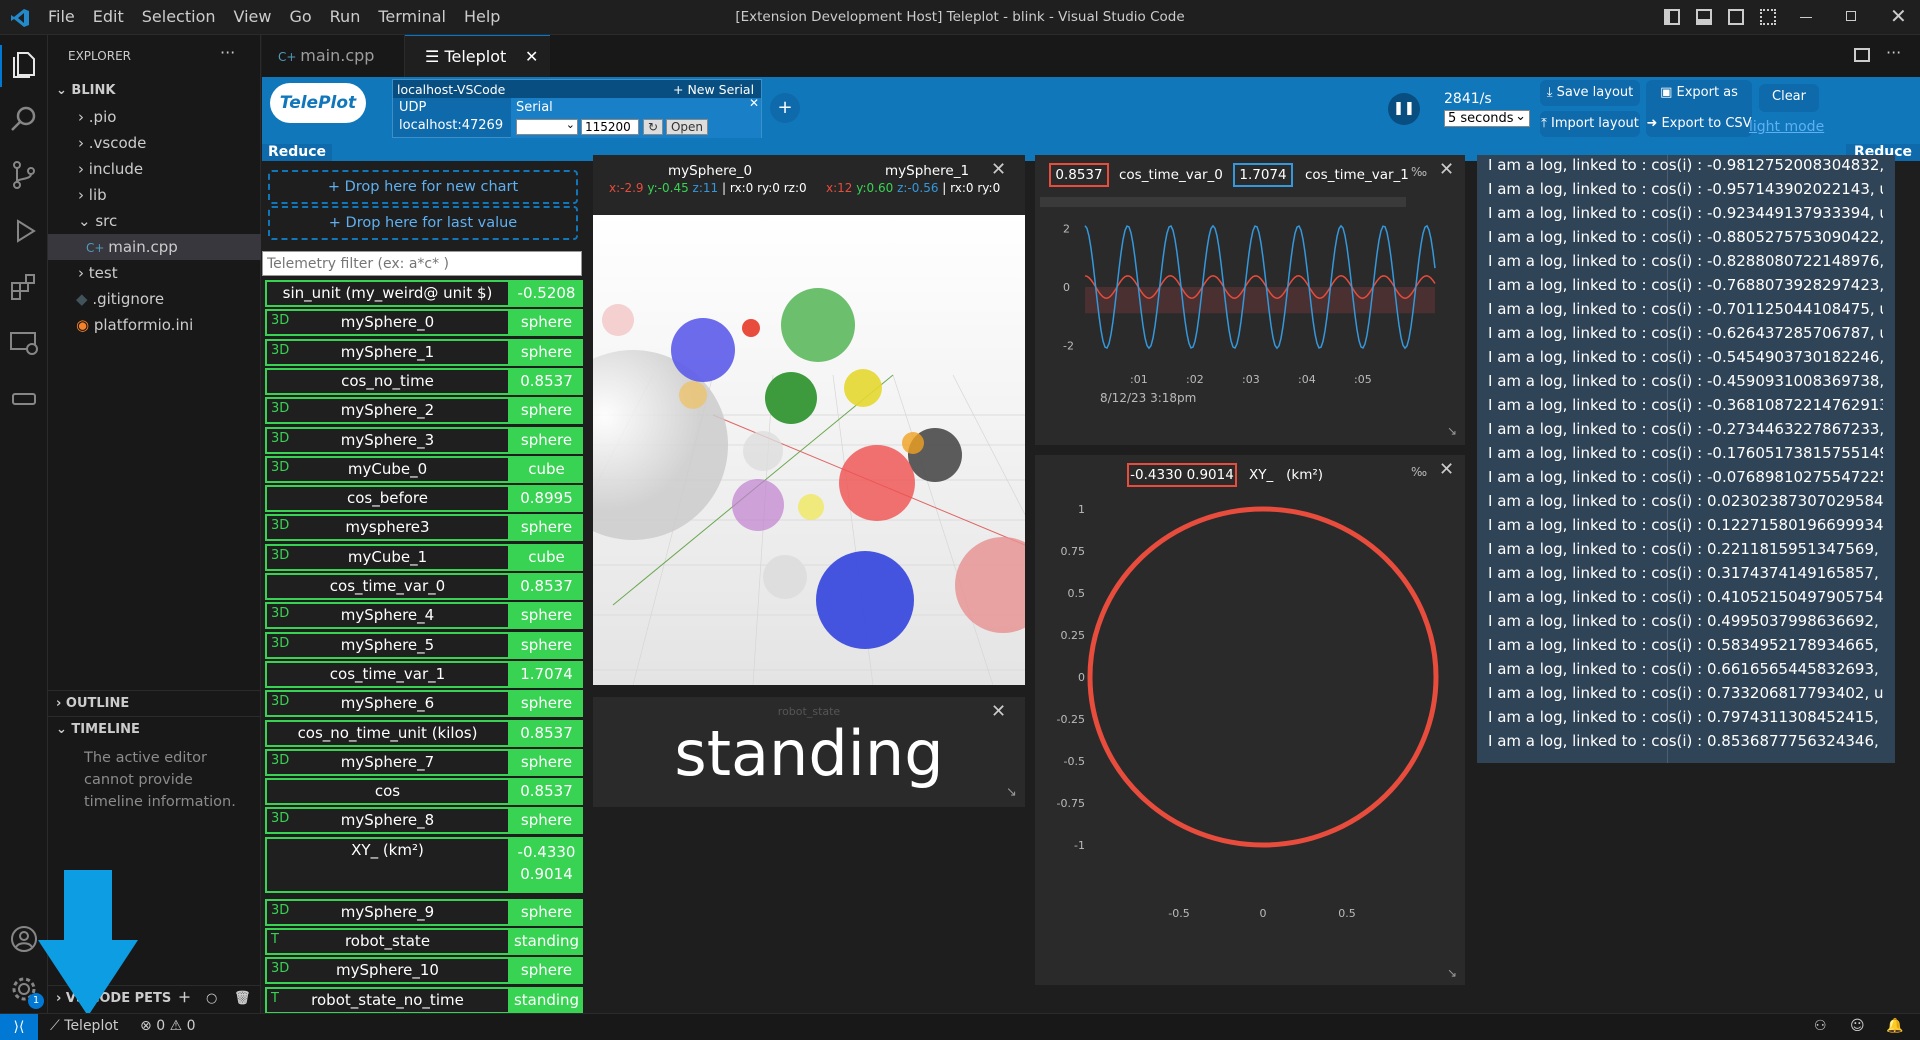  I want to click on scene-3d-viewport, so click(809, 450).